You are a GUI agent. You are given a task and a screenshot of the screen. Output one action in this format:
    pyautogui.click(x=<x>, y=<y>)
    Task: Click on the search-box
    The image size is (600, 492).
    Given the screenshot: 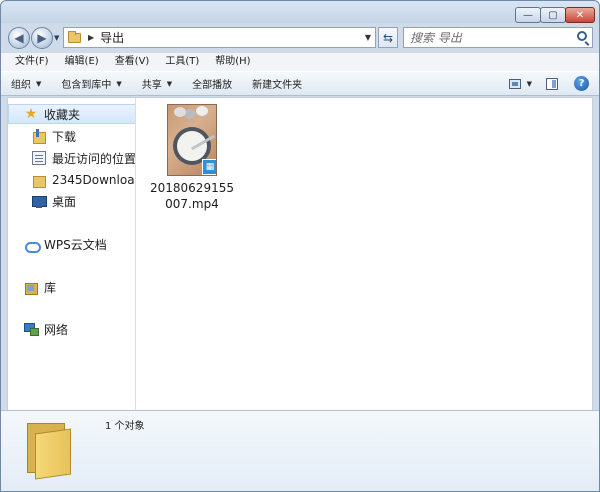 What is the action you would take?
    pyautogui.click(x=498, y=37)
    